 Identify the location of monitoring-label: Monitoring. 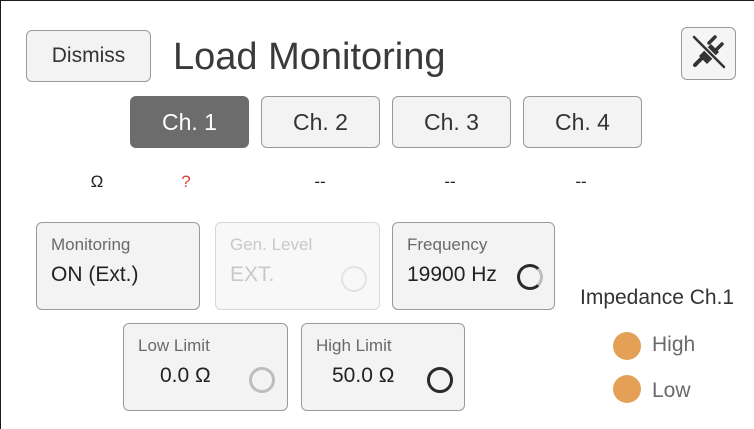
(91, 244).